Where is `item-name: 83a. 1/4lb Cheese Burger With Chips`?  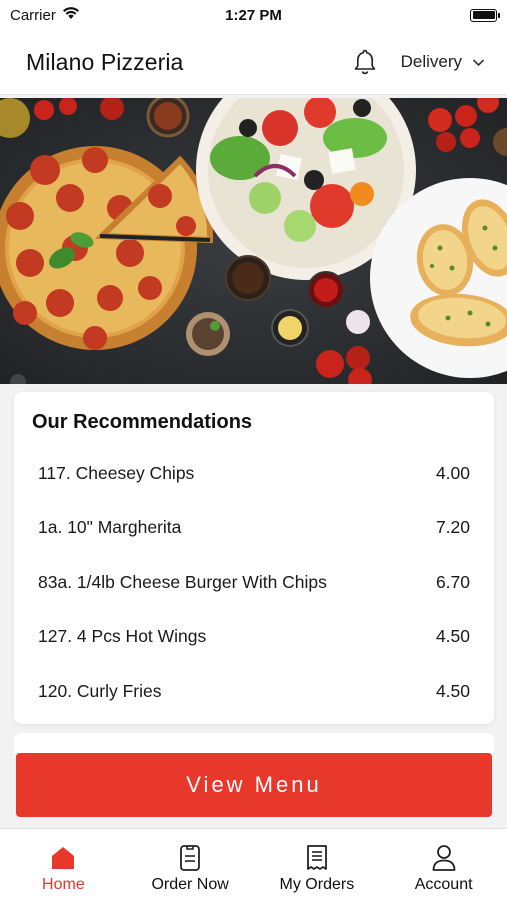 item-name: 83a. 1/4lb Cheese Burger With Chips is located at coordinates (182, 581).